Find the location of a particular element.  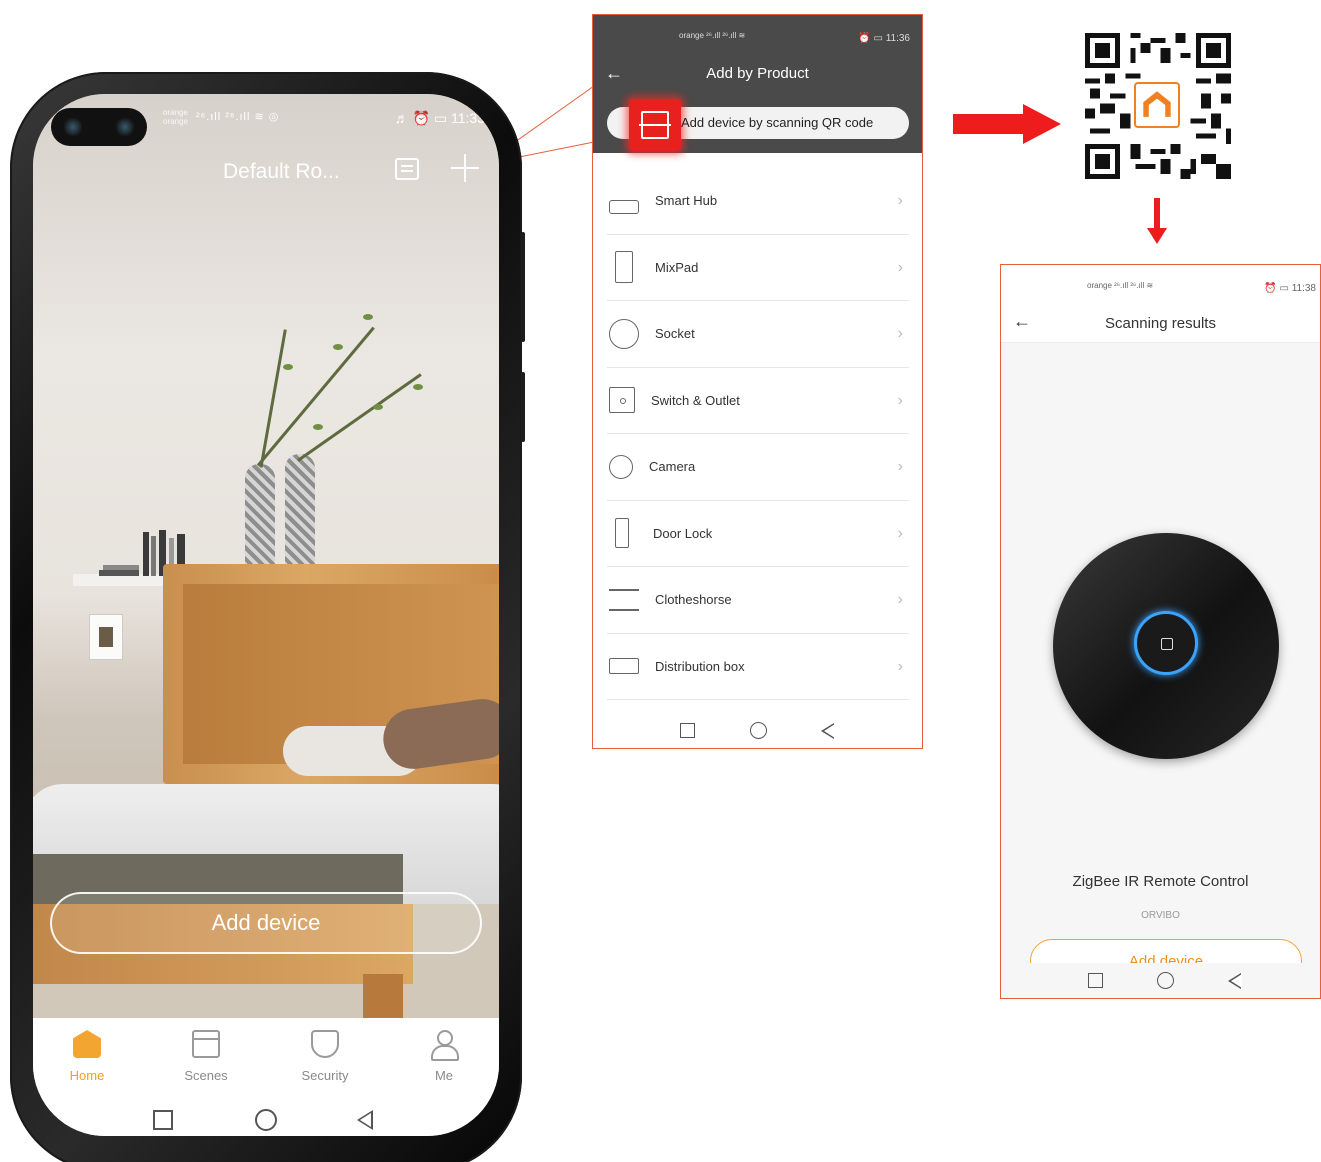

product-label: Smart Hub is located at coordinates (686, 201).